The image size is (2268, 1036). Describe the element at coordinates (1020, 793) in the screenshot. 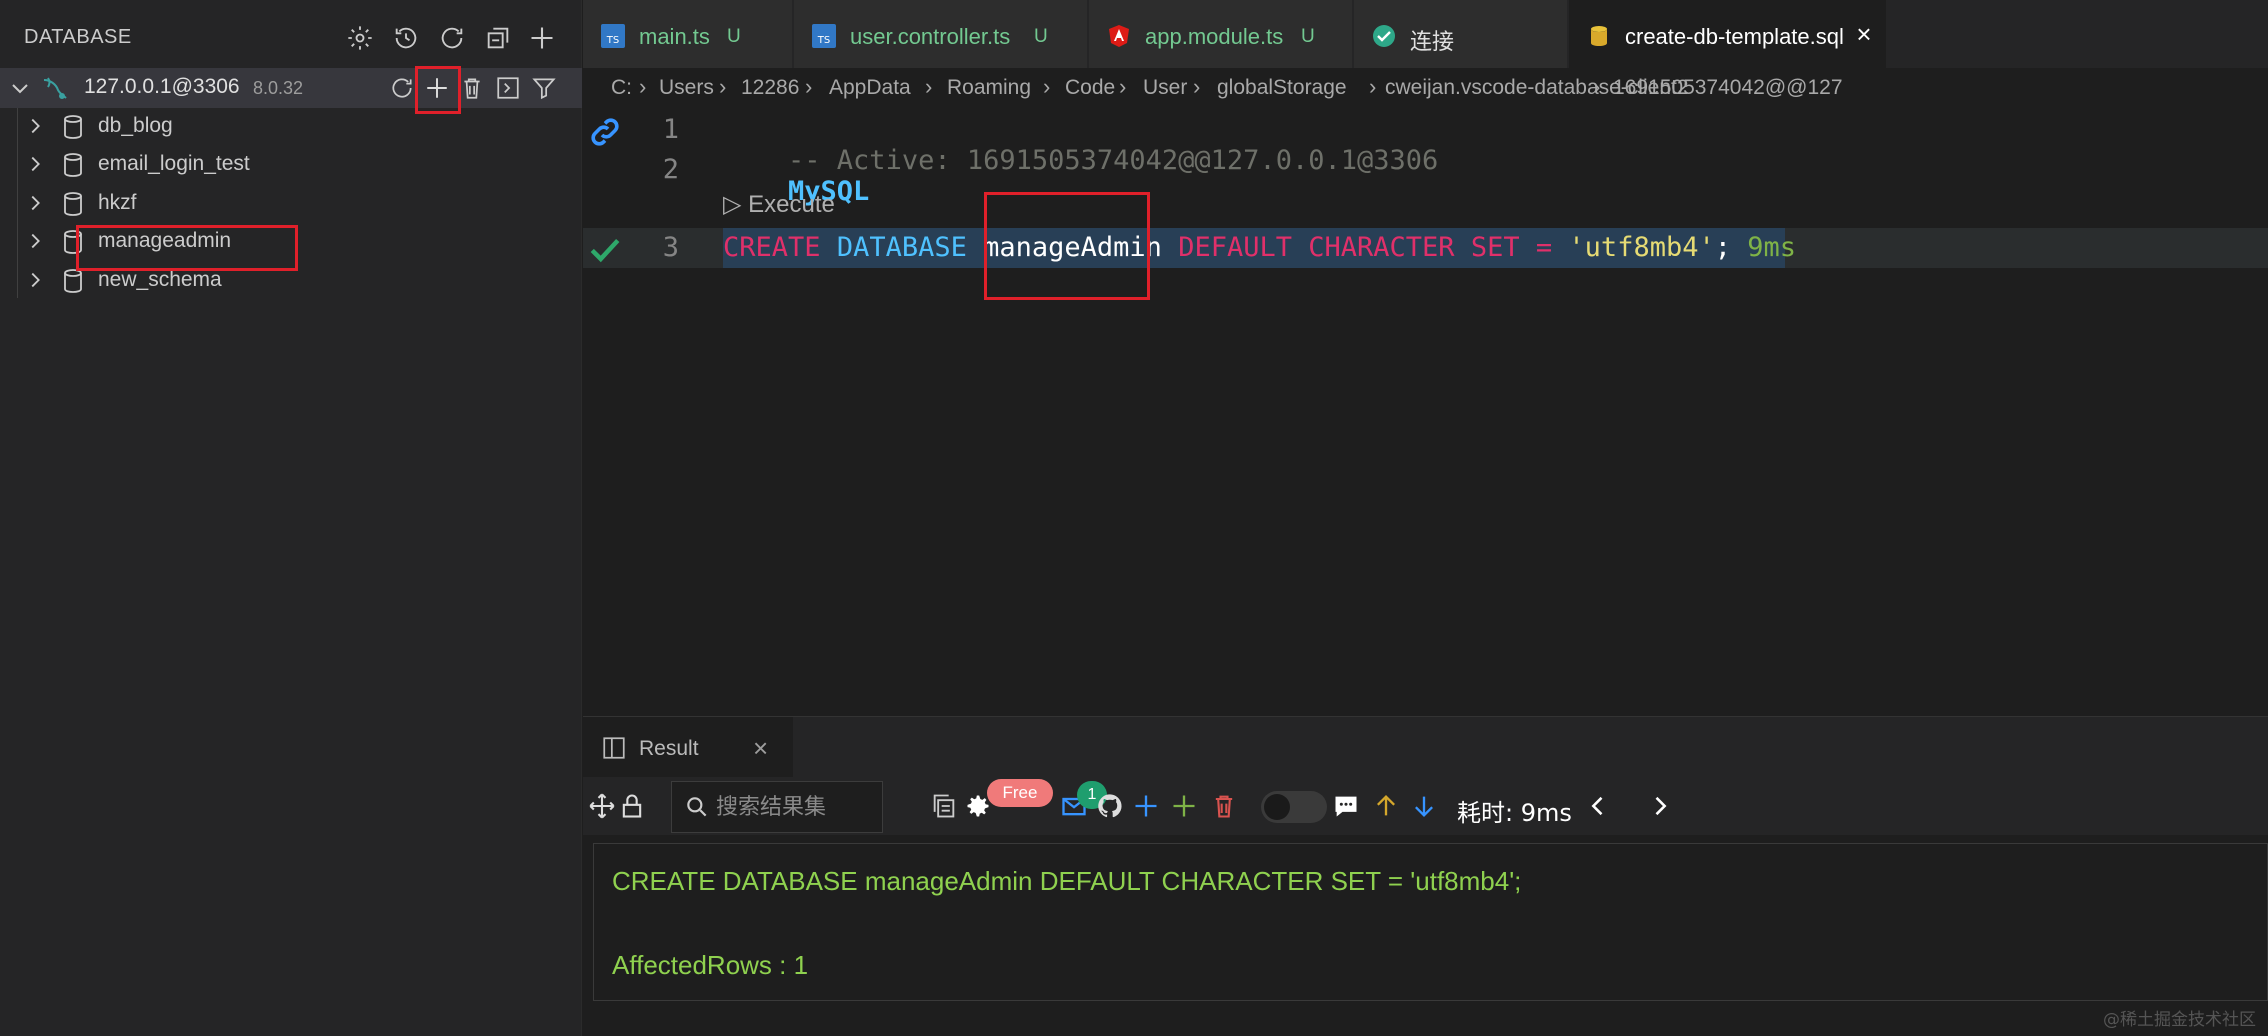

I see `free-badge: Free` at that location.